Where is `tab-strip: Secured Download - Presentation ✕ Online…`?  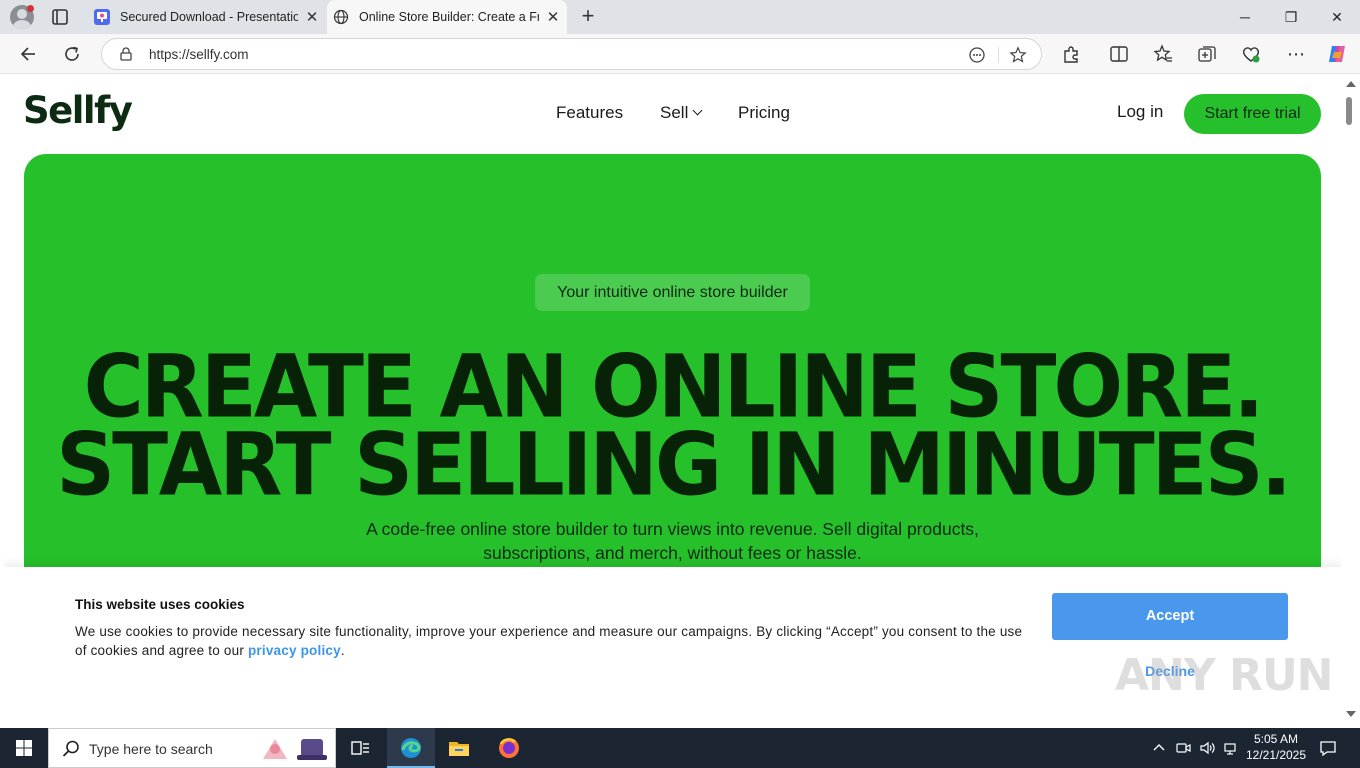
tab-strip: Secured Download - Presentation ✕ Online… is located at coordinates (680, 17).